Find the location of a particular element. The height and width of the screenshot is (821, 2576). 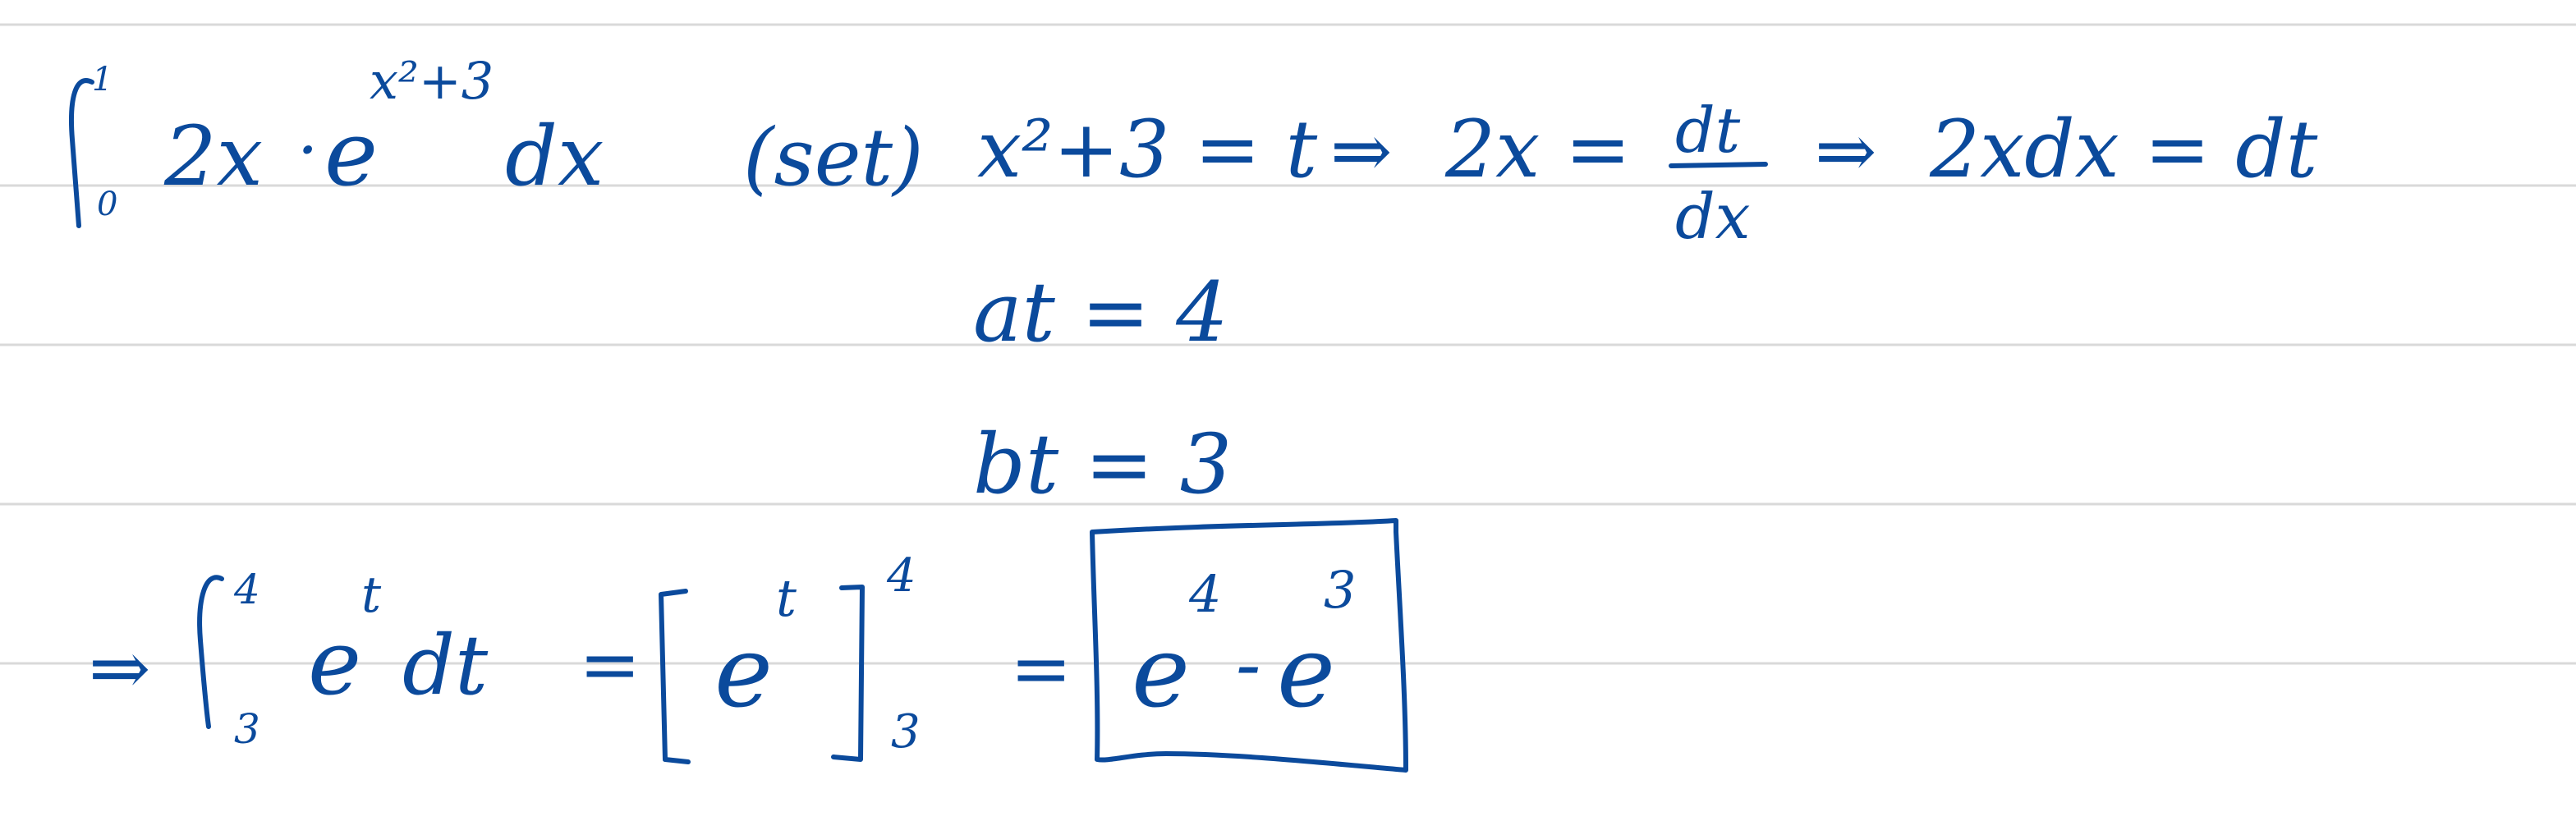

substitution: x²+3 = t is located at coordinates (1147, 149).